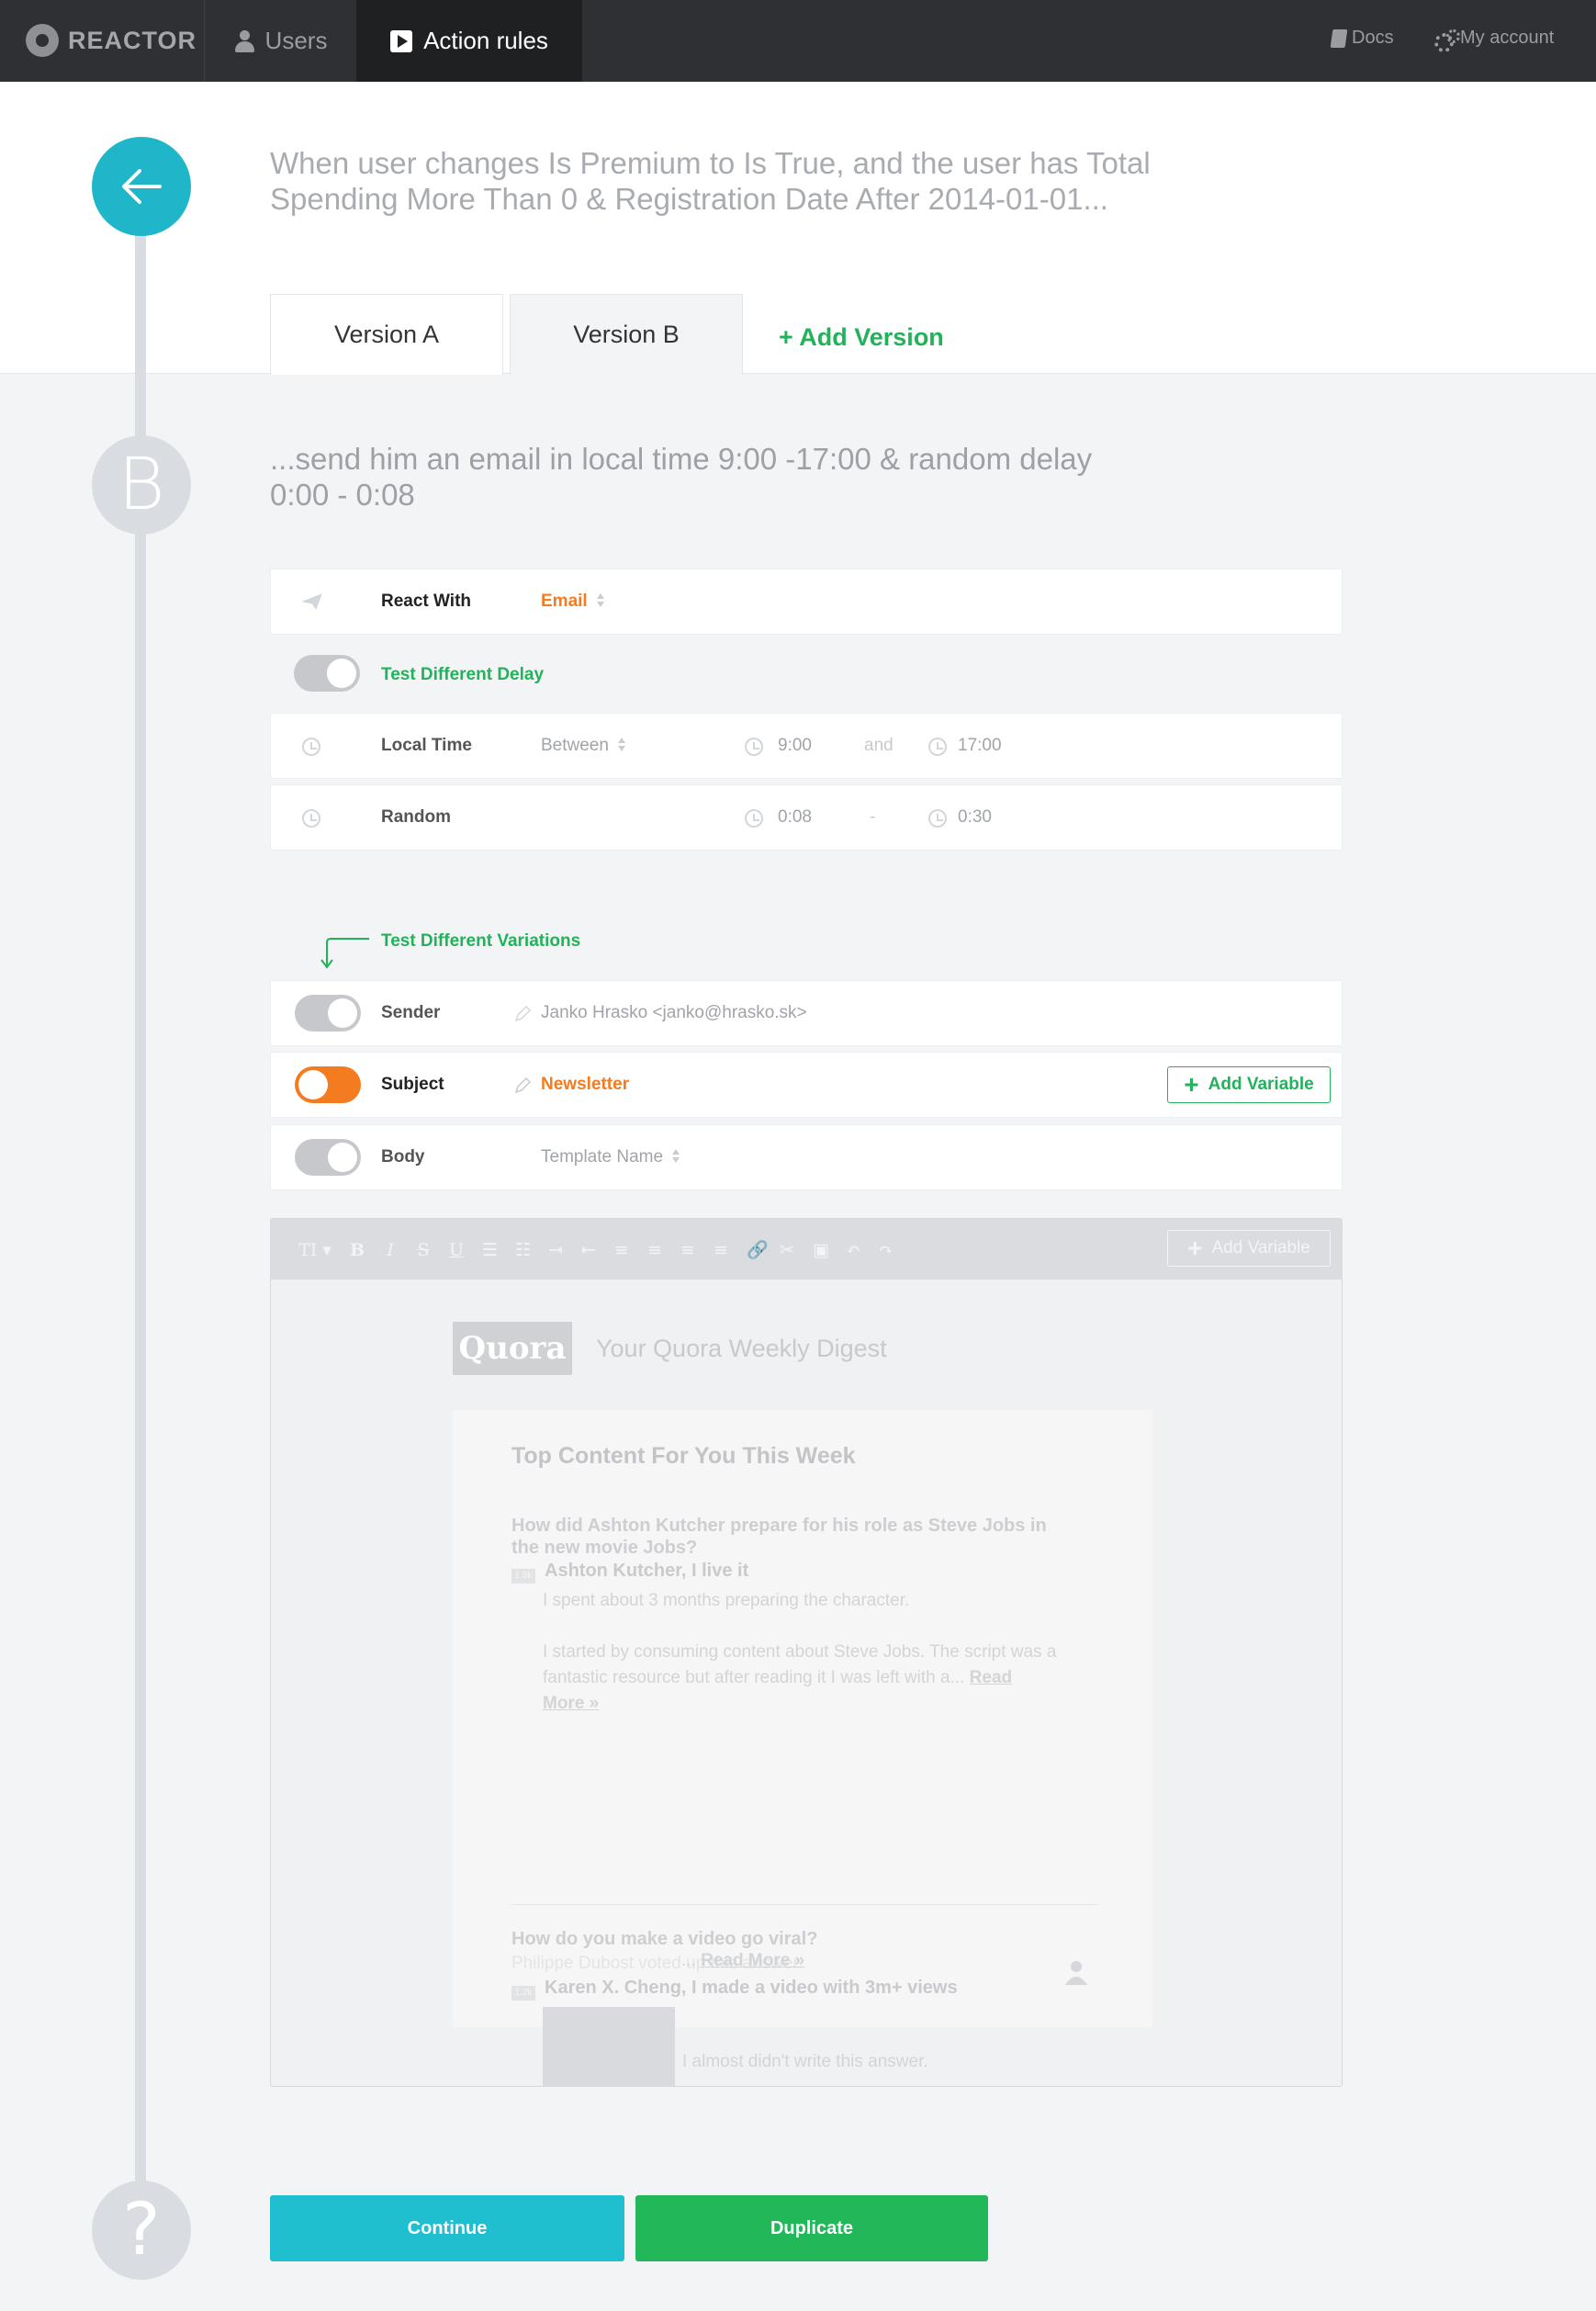 The image size is (1596, 2311). Describe the element at coordinates (602, 1157) in the screenshot. I see `body-template-value: Template Name` at that location.